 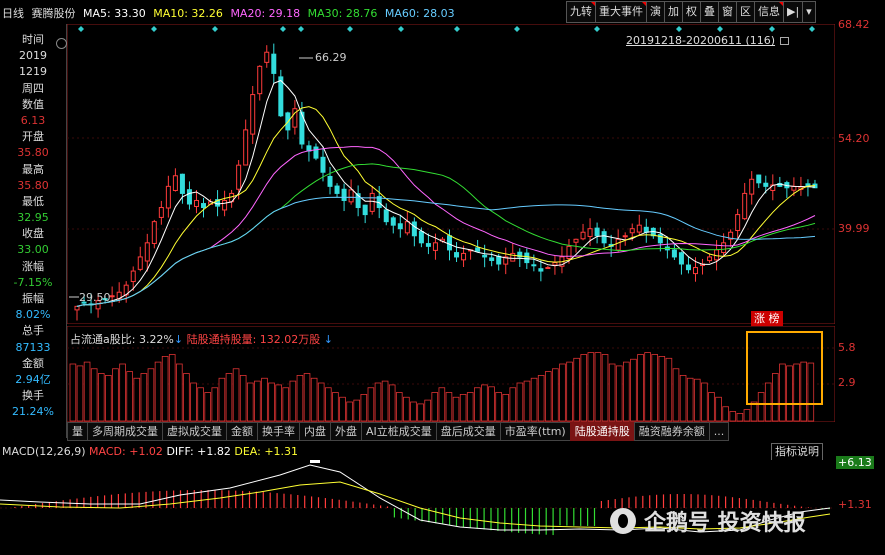 I want to click on tab-outer: 外盘, so click(x=346, y=431).